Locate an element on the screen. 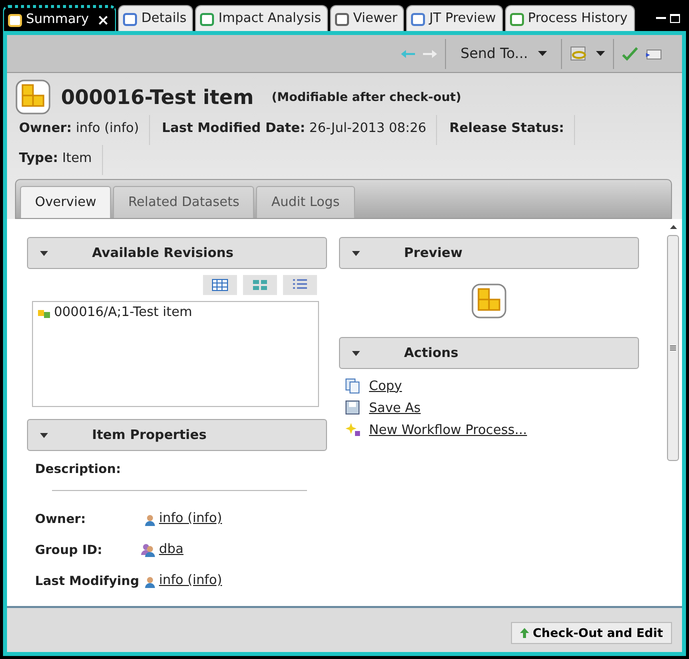  editor-tab: JT Preview is located at coordinates (454, 18).